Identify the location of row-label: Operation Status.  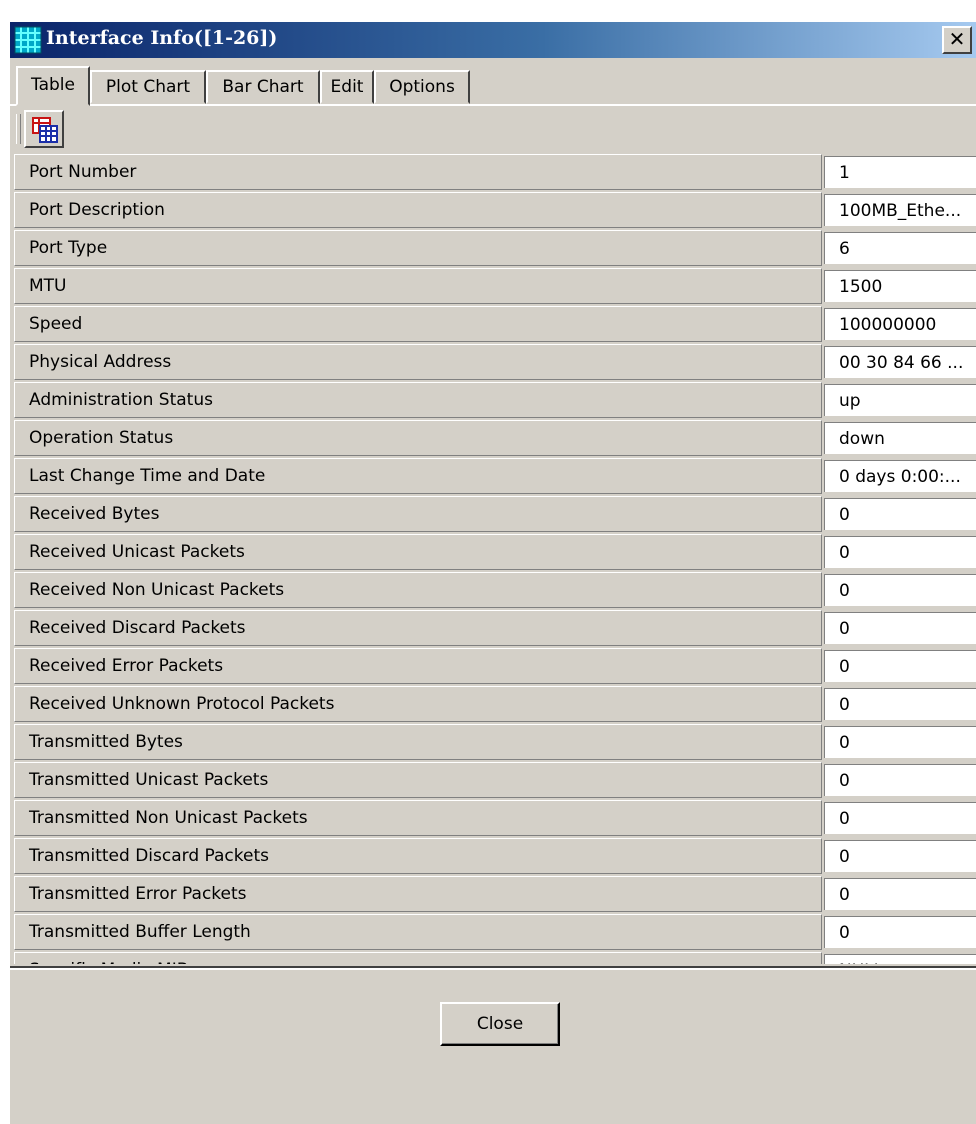
(418, 438).